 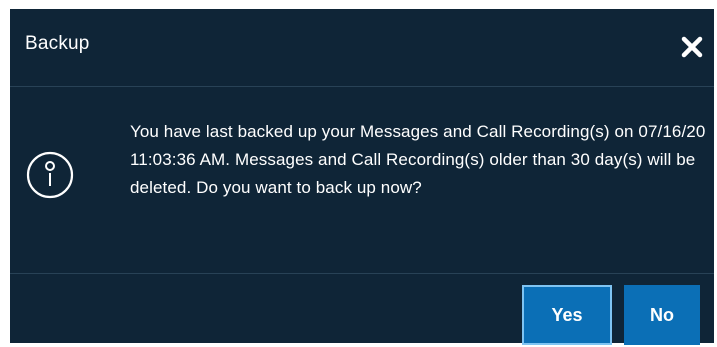 What do you see at coordinates (692, 47) in the screenshot?
I see `close-icon` at bounding box center [692, 47].